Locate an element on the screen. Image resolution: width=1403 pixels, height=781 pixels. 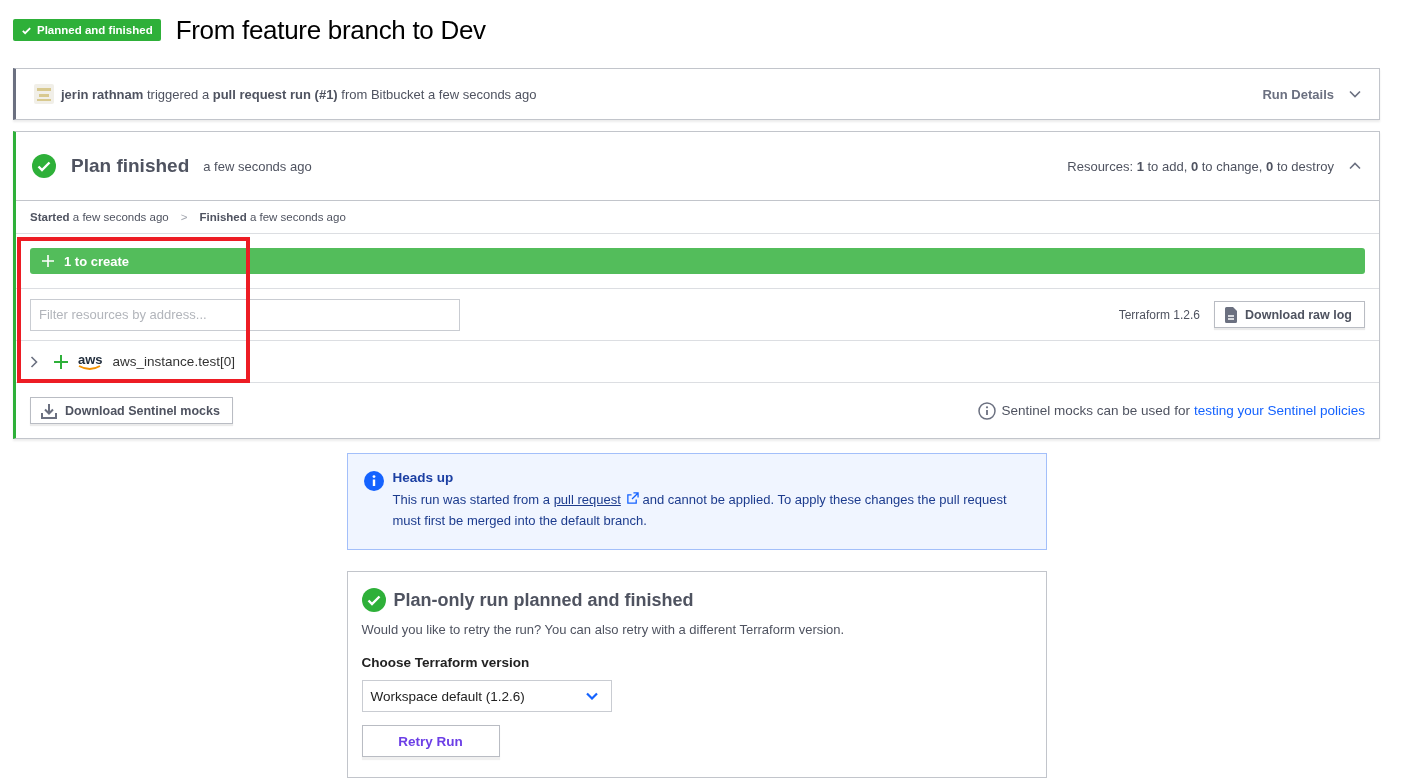
retry-text: Would you like to retry the run? You can also retry with a different Terraform version. is located at coordinates (603, 629).